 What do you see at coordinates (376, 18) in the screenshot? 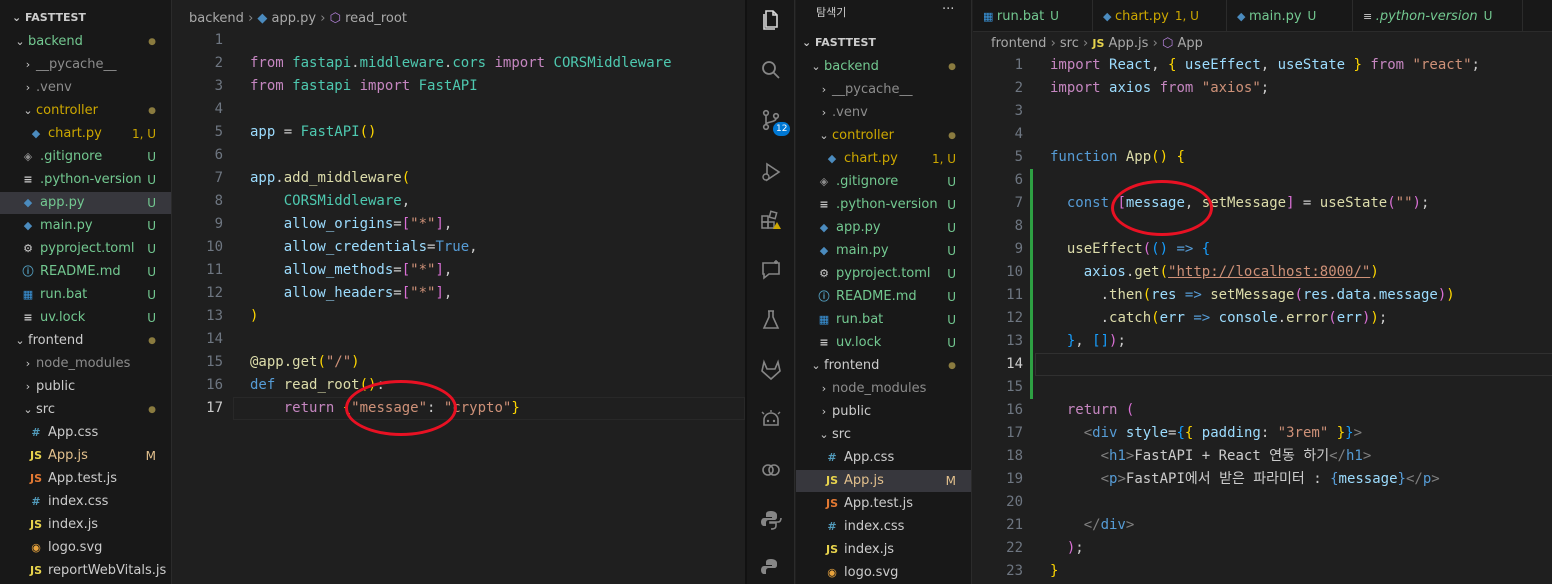
I see `breadcrumb-symbol: read_root` at bounding box center [376, 18].